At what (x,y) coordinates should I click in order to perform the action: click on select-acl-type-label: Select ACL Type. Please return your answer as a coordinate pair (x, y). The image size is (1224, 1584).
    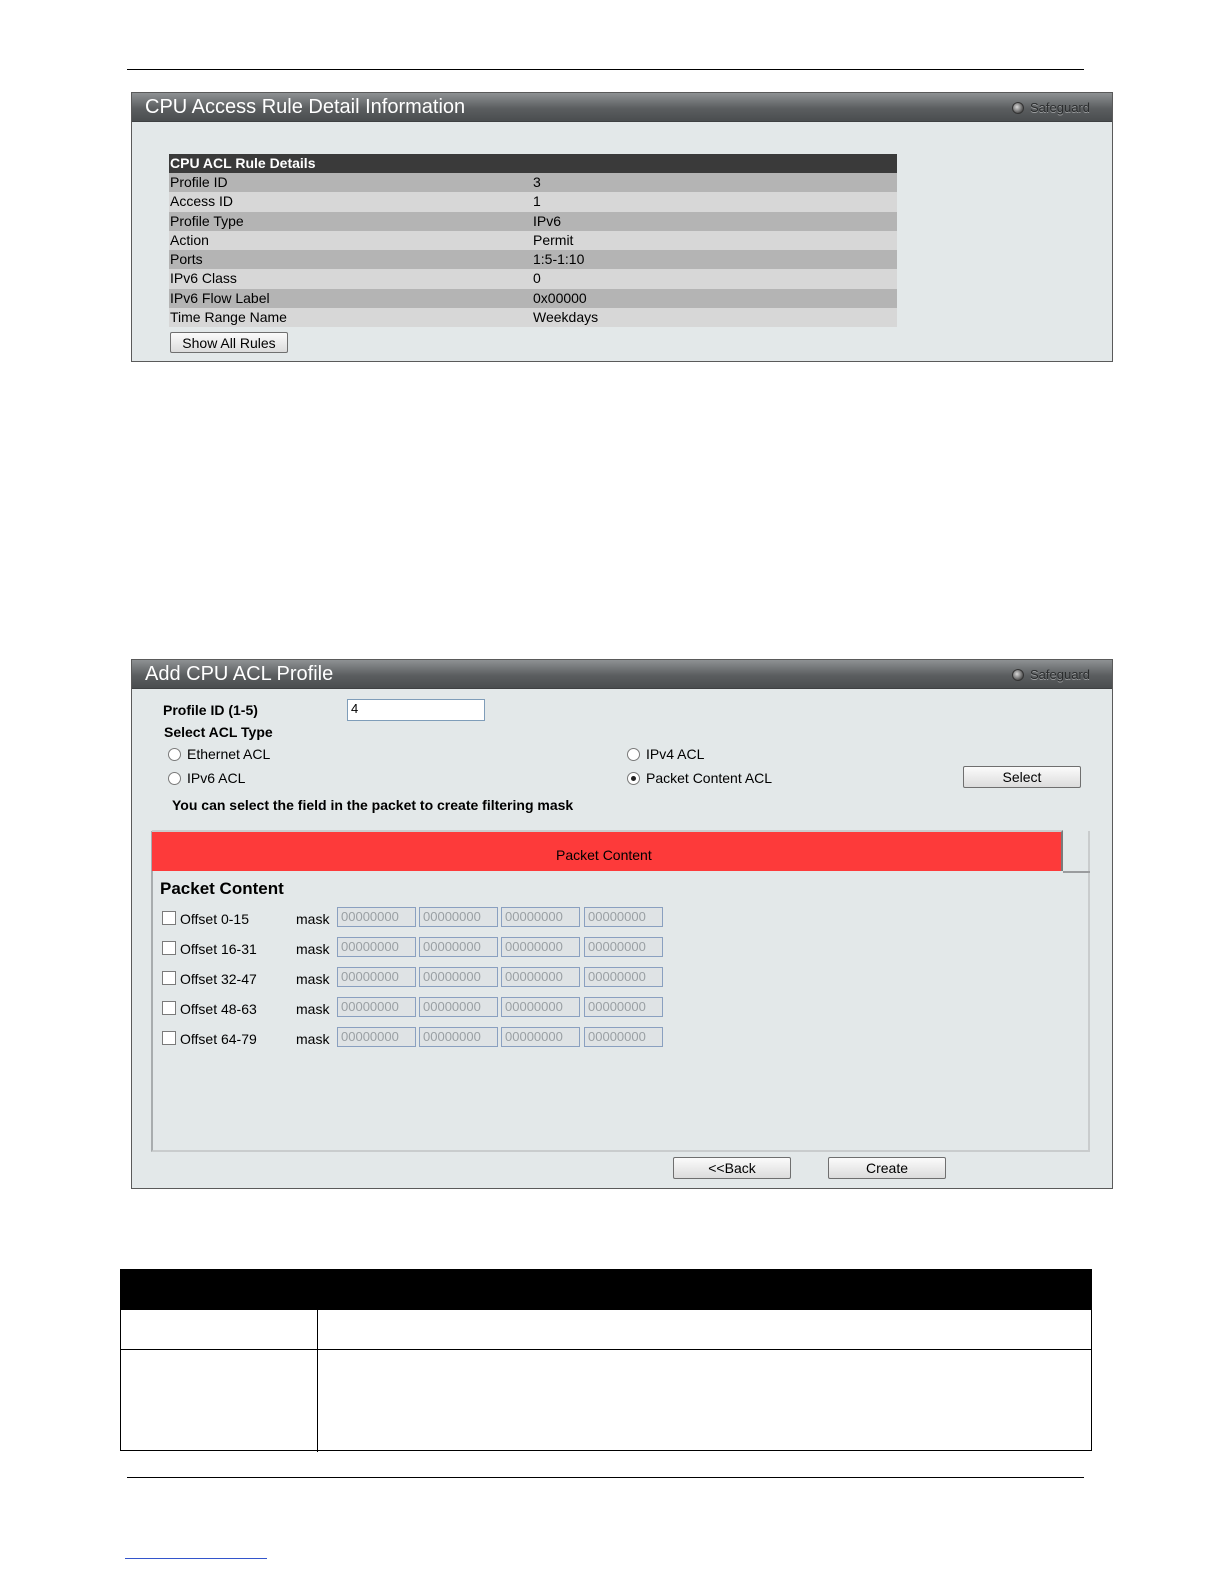
    Looking at the image, I should click on (218, 732).